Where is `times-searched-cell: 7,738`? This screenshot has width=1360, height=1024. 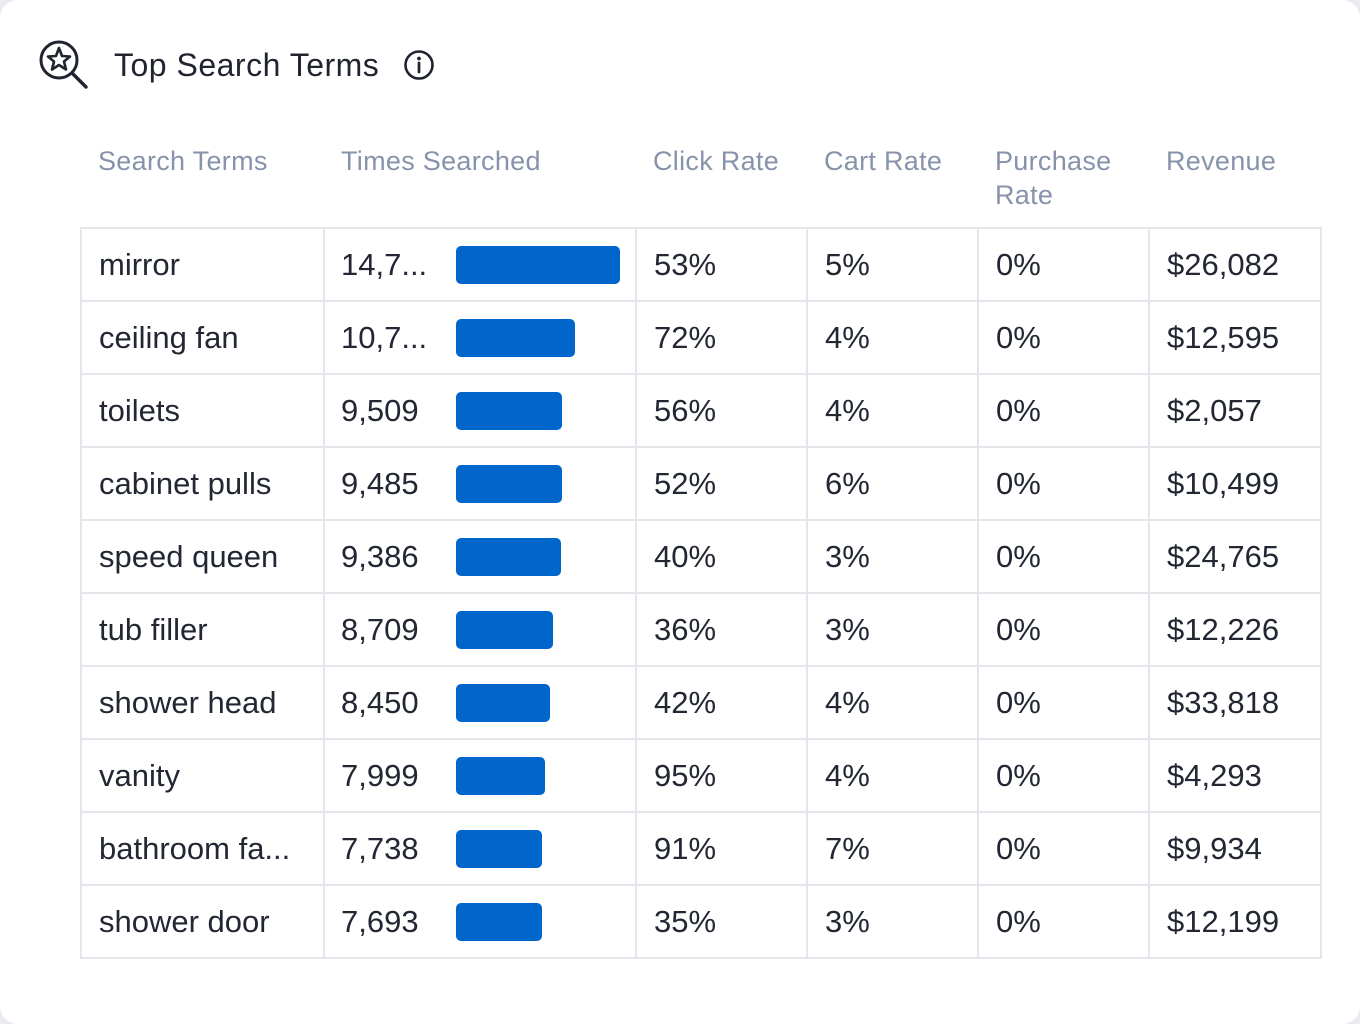
times-searched-cell: 7,738 is located at coordinates (480, 848).